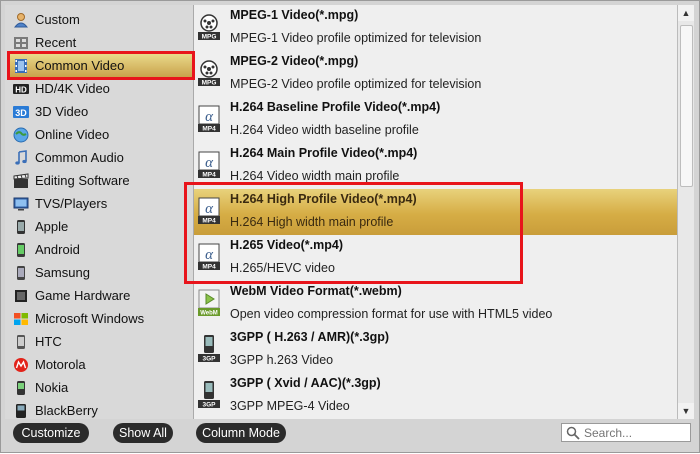 The width and height of the screenshot is (700, 454). What do you see at coordinates (72, 134) in the screenshot?
I see `category-label: Online Video` at bounding box center [72, 134].